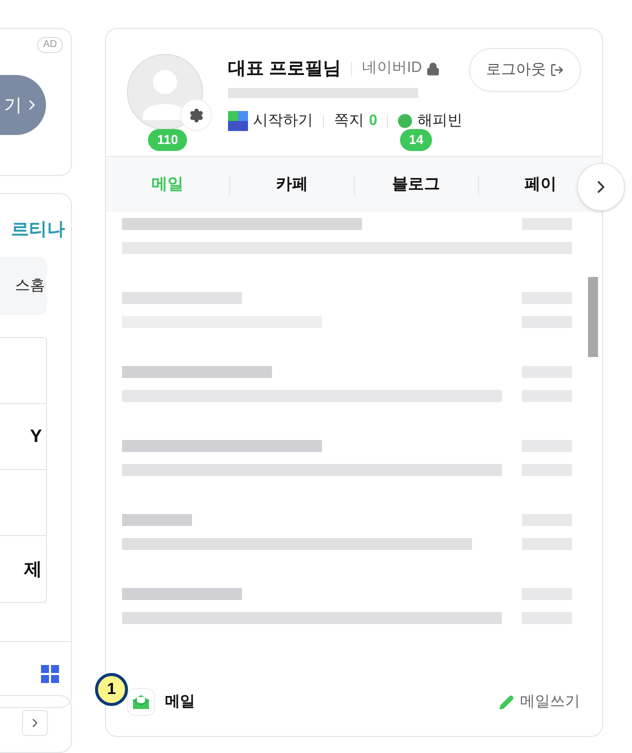 The image size is (632, 753). Describe the element at coordinates (50, 45) in the screenshot. I see `ad-badge: AD` at that location.